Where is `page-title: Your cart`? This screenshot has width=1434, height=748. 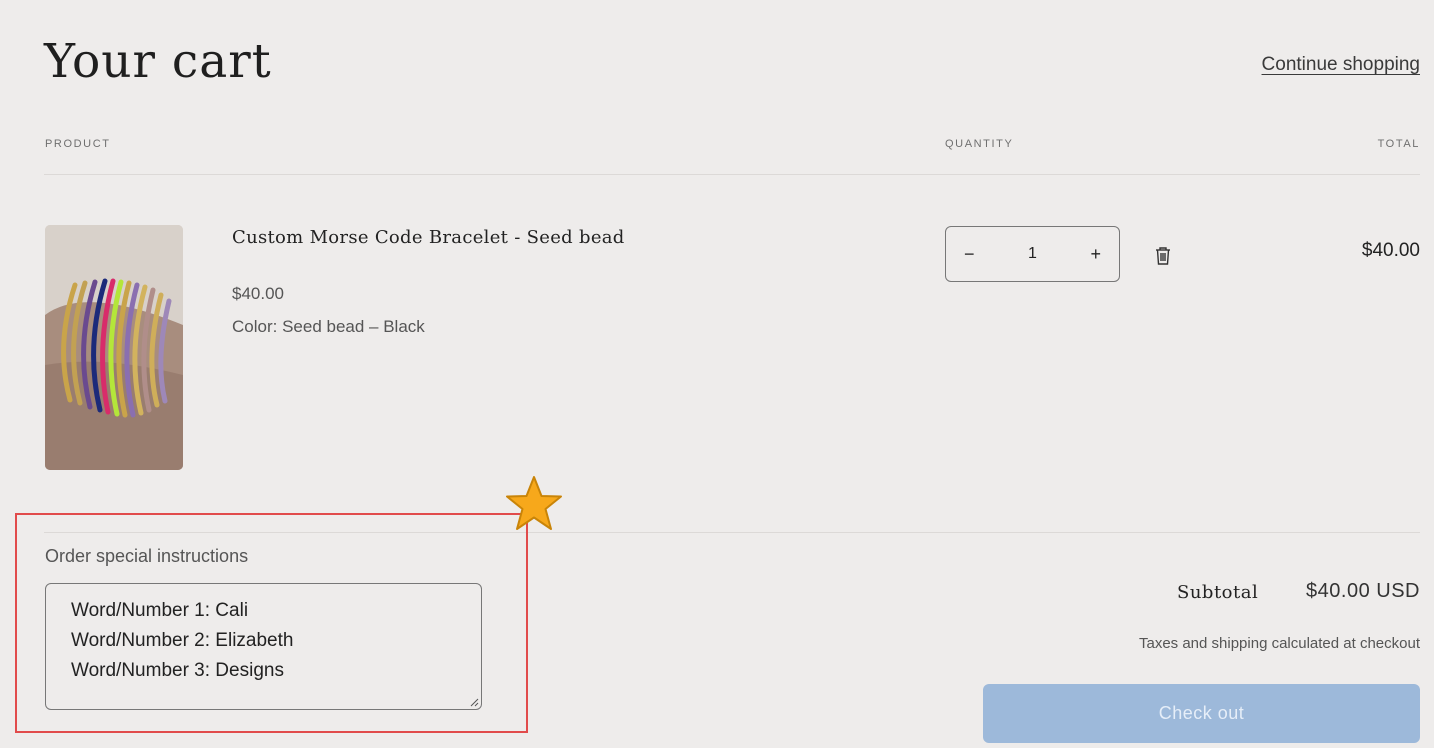 page-title: Your cart is located at coordinates (158, 61).